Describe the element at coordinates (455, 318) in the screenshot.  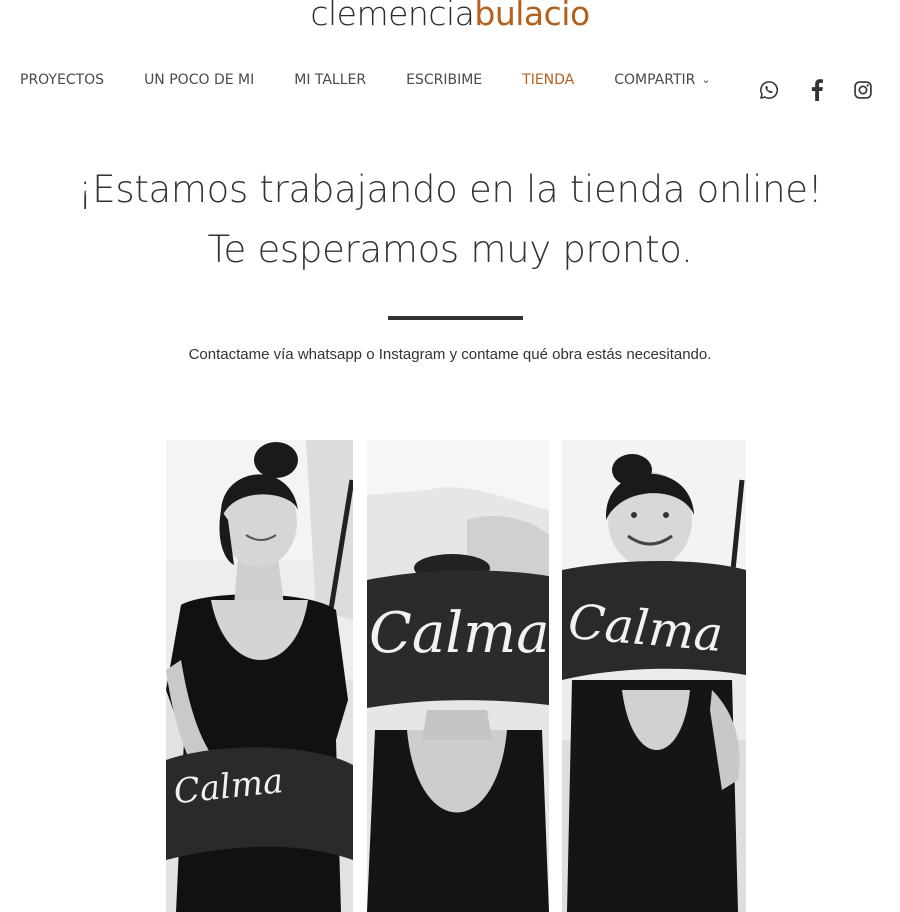
I see `headline-divider` at that location.